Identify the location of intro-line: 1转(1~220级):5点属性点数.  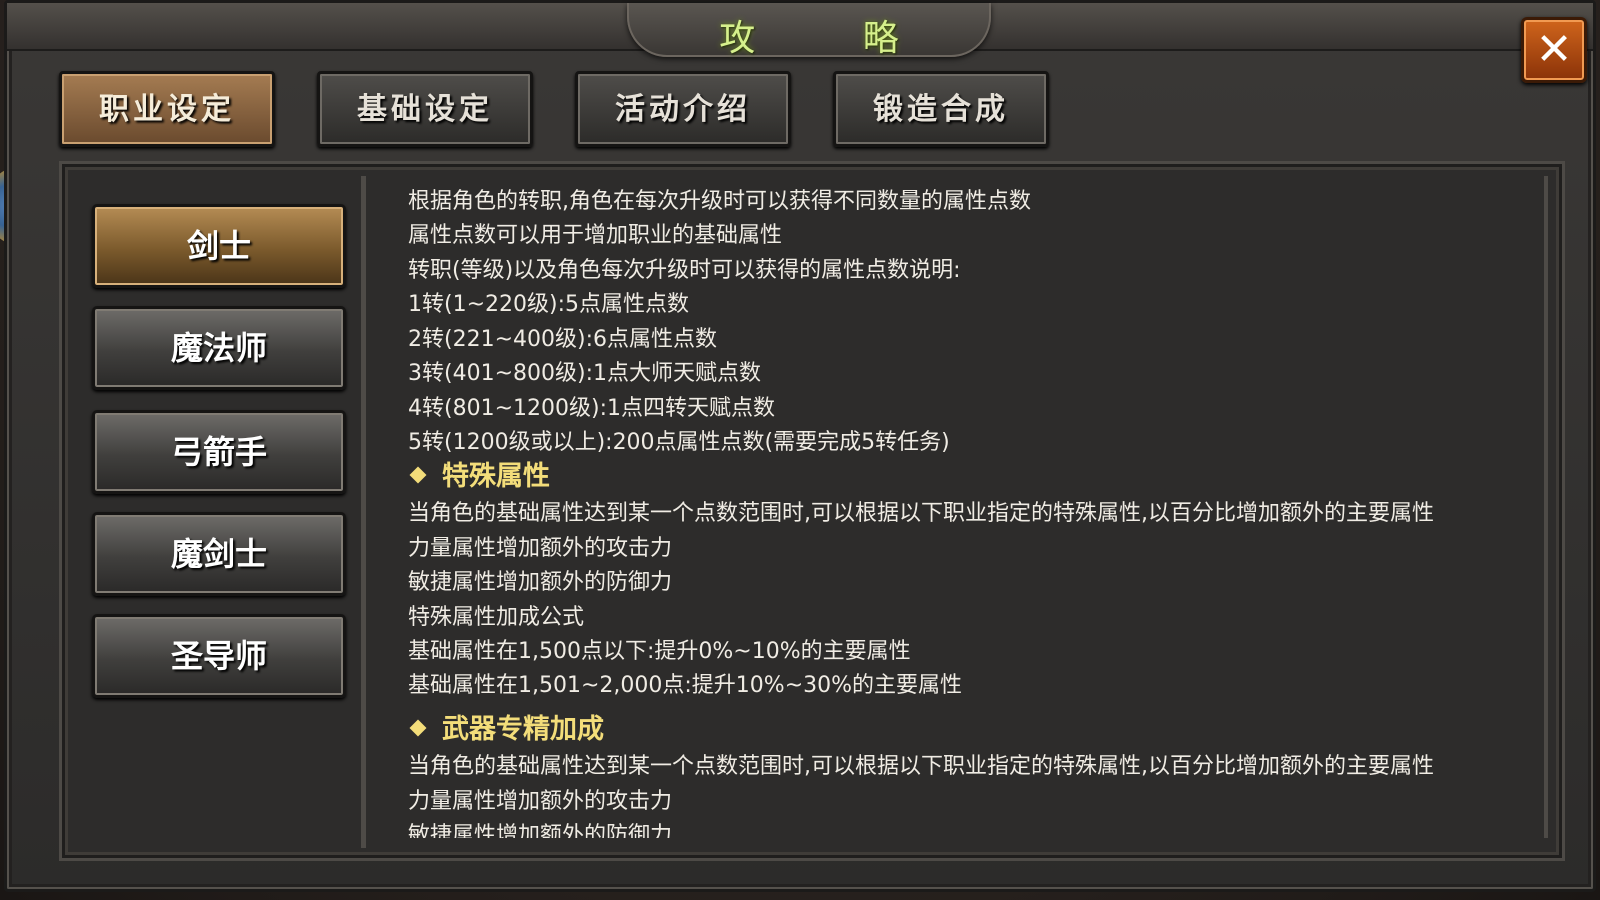
(548, 304).